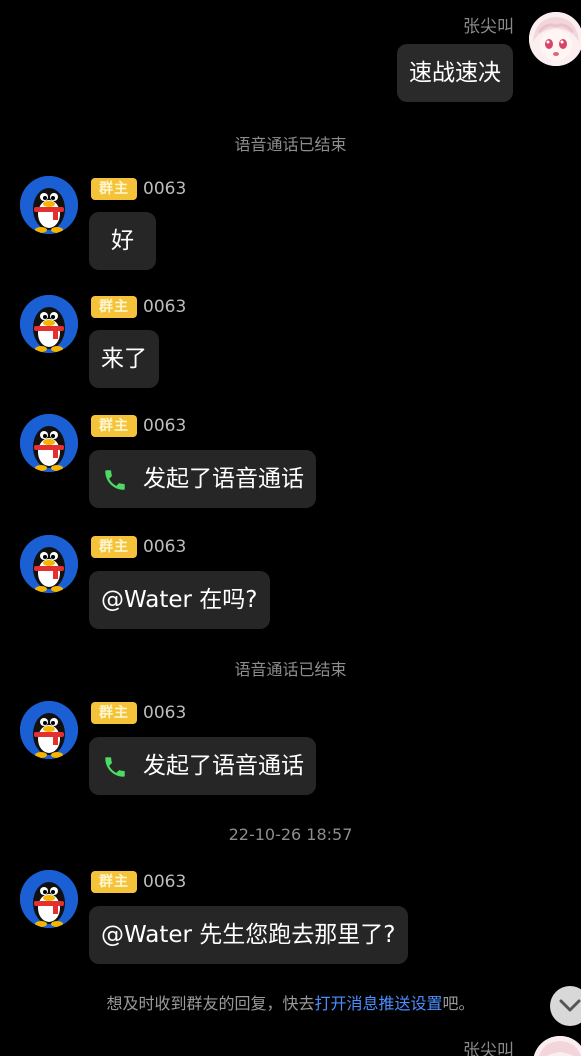 The height and width of the screenshot is (1056, 581). I want to click on scroll-to-bottom-button, so click(565, 1006).